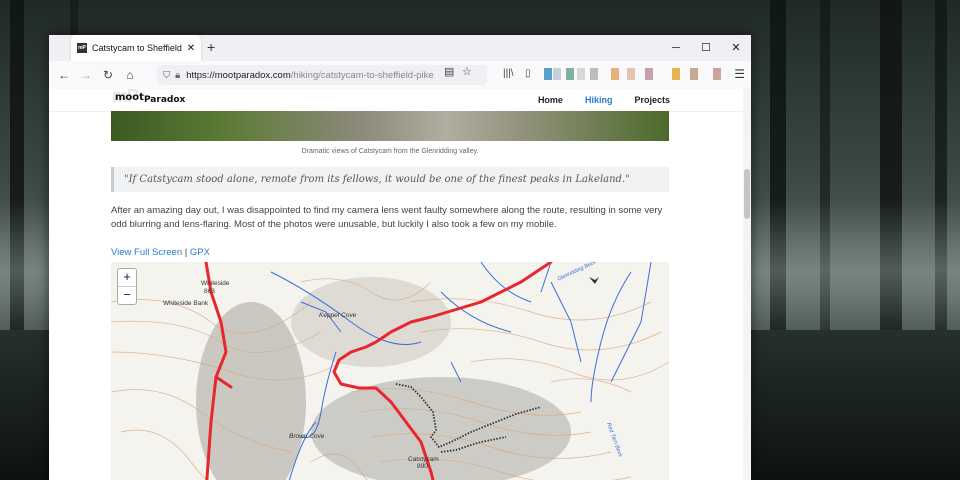 The height and width of the screenshot is (480, 960). Describe the element at coordinates (422, 466) in the screenshot. I see `map-label-catstycam-height: 890` at that location.